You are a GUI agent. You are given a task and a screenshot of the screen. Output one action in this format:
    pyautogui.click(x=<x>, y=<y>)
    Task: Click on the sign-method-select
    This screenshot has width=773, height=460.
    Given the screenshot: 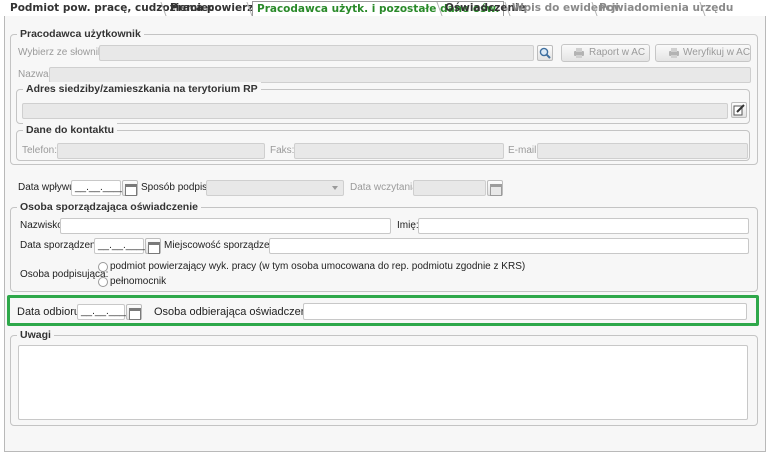 What is the action you would take?
    pyautogui.click(x=275, y=188)
    